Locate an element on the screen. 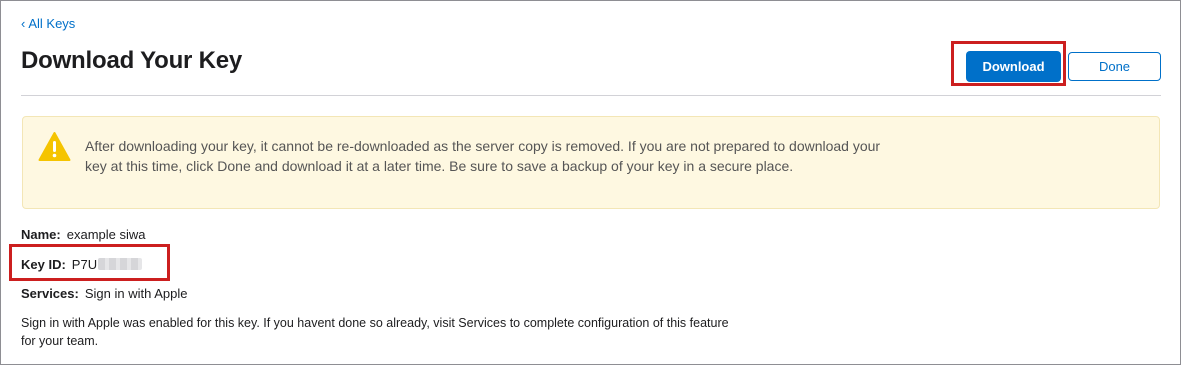  name-row: Name: example siwa is located at coordinates (83, 234).